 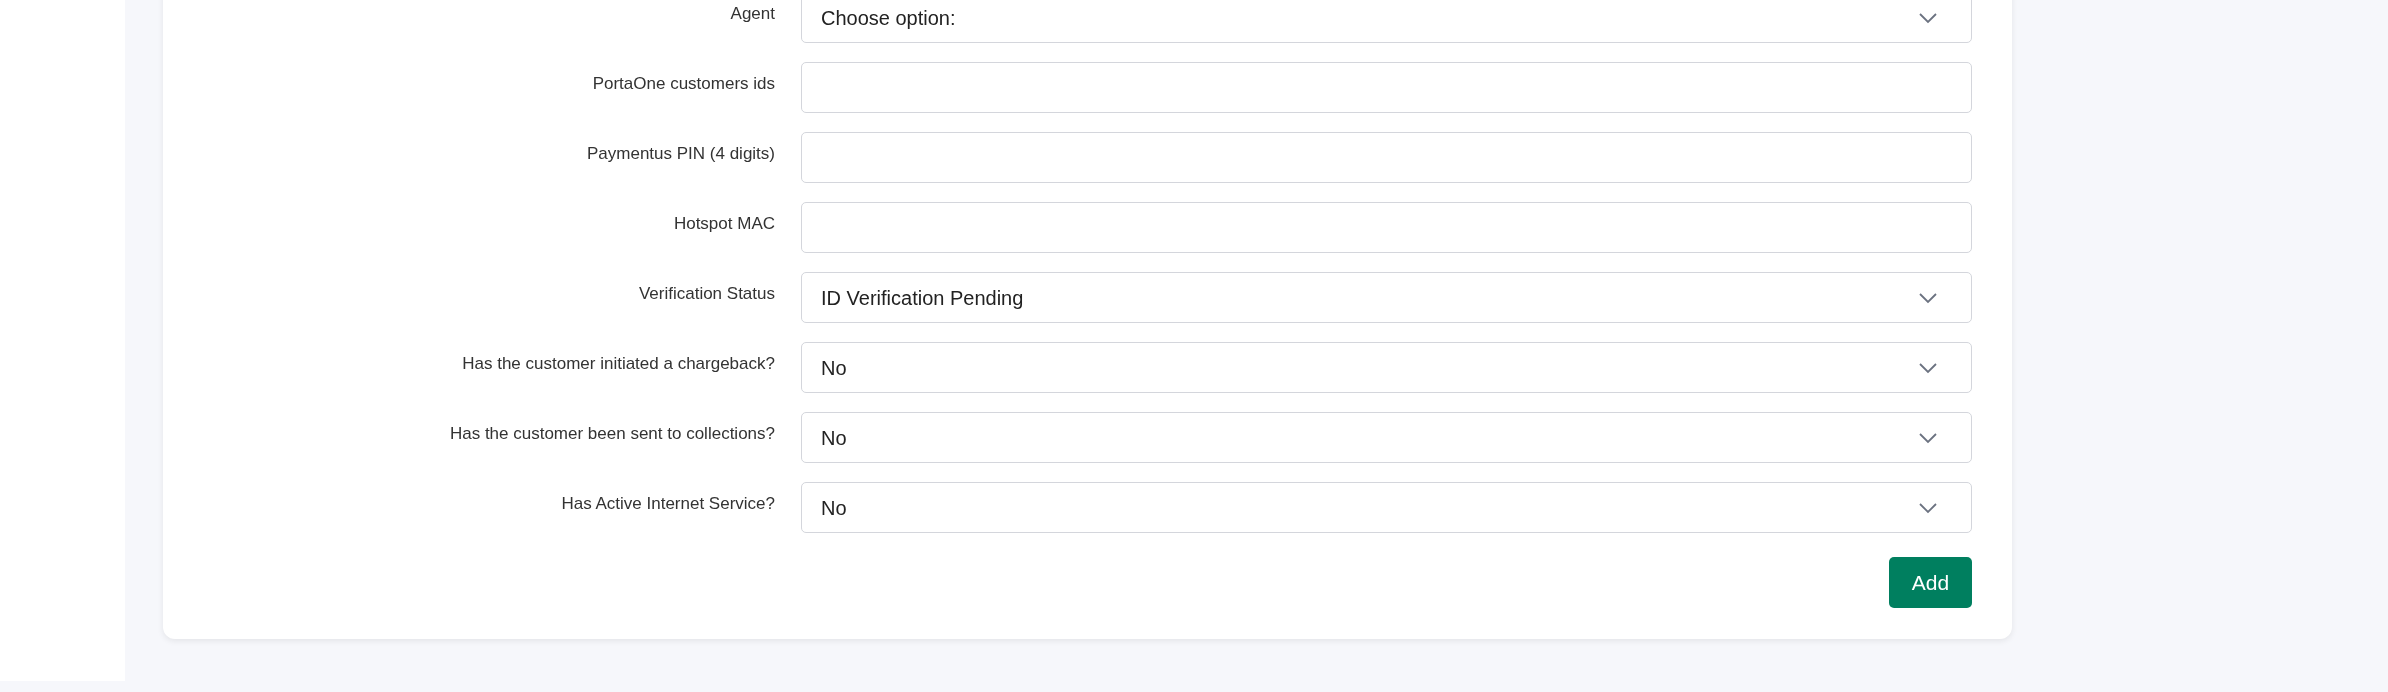 What do you see at coordinates (752, 13) in the screenshot?
I see `field-label: Agent` at bounding box center [752, 13].